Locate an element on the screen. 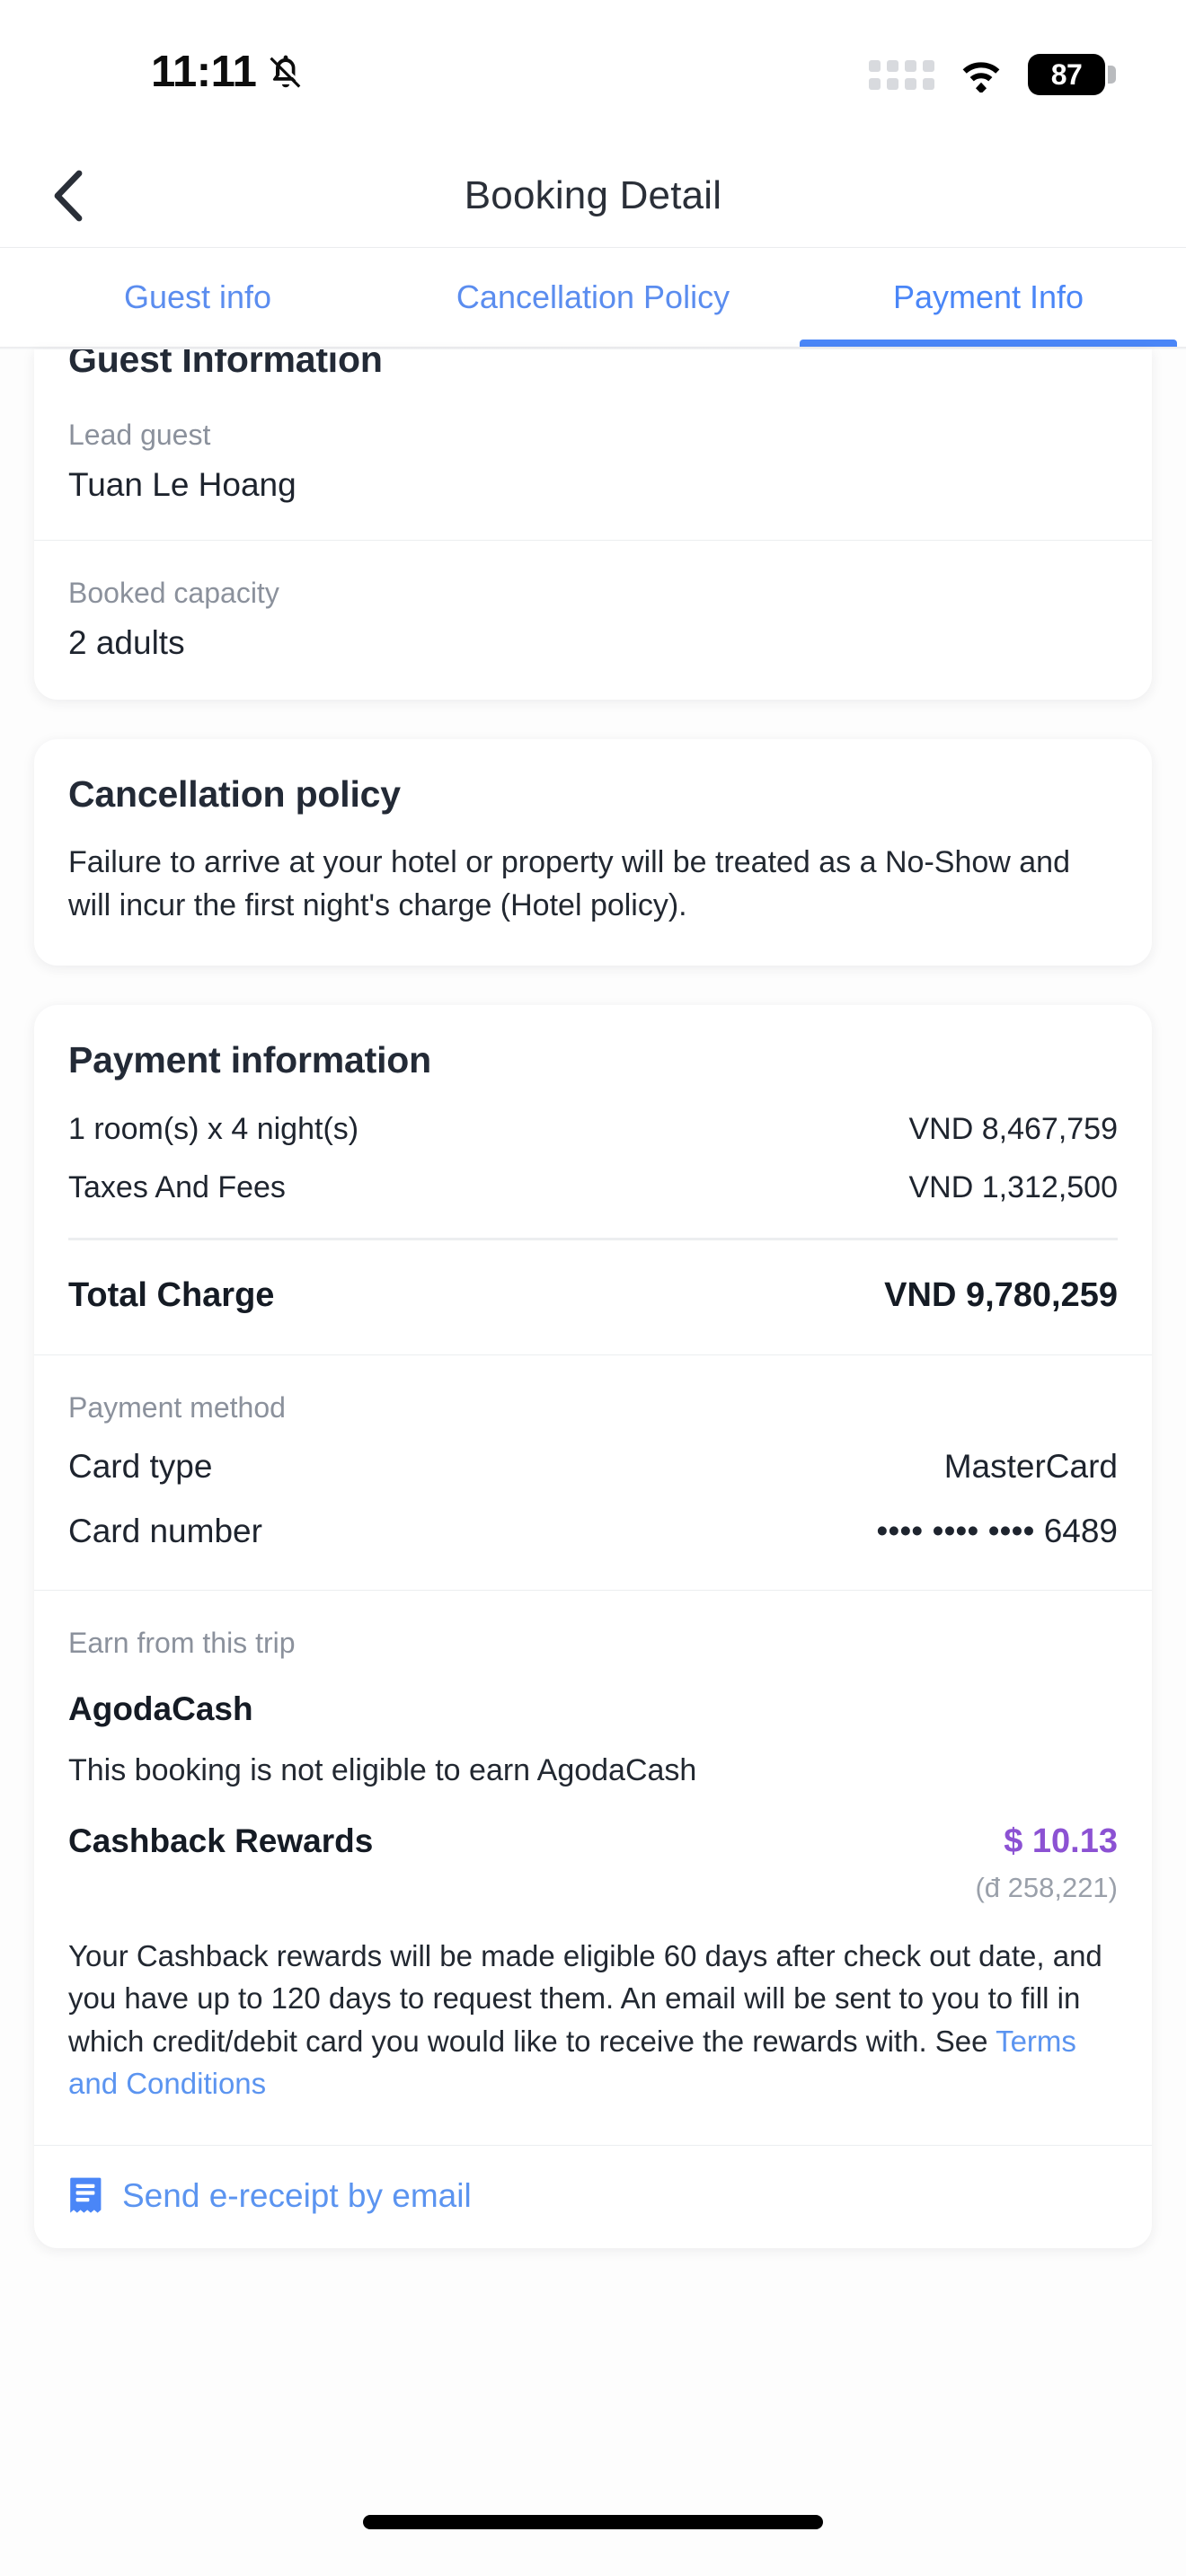 The image size is (1186, 2576). payment-line-item-taxes-label: Taxes And Fees is located at coordinates (177, 1186).